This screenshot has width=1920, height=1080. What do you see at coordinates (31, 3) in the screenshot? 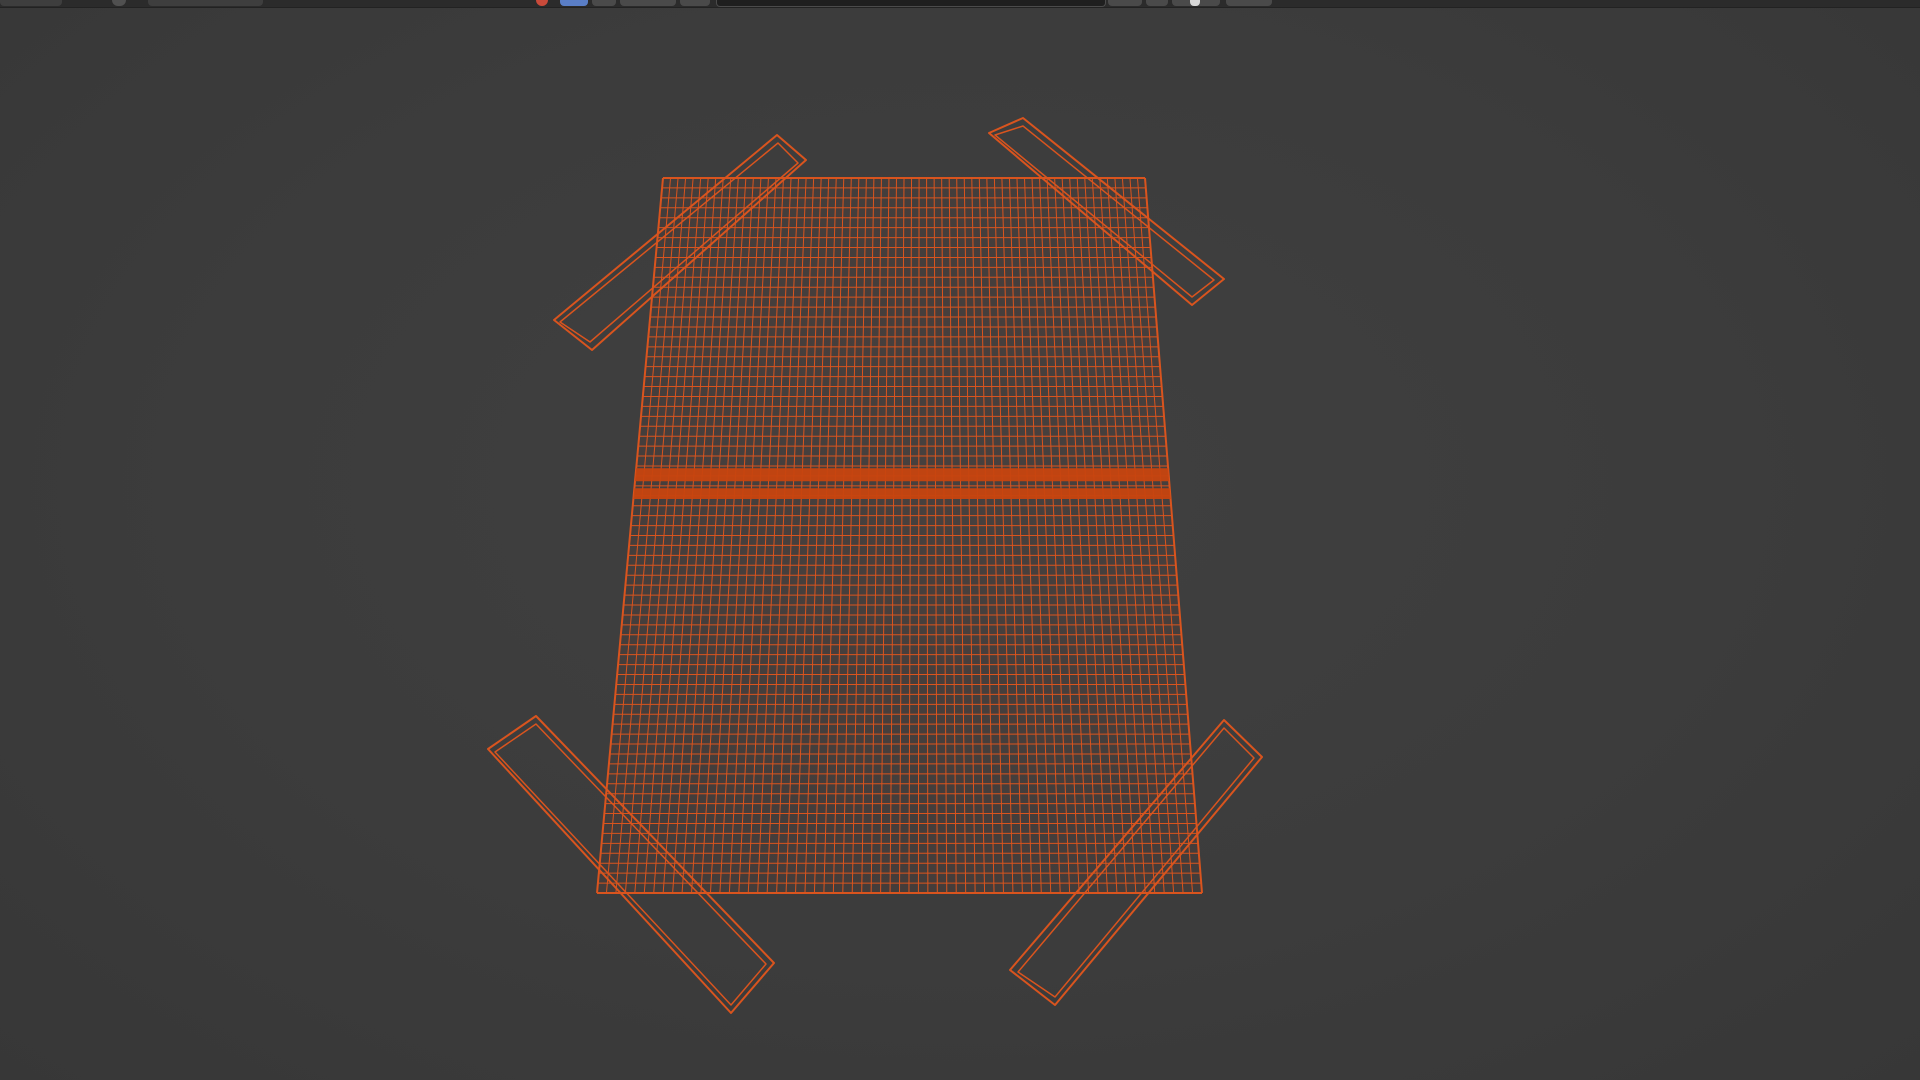
I see `editor-type-dropdown` at bounding box center [31, 3].